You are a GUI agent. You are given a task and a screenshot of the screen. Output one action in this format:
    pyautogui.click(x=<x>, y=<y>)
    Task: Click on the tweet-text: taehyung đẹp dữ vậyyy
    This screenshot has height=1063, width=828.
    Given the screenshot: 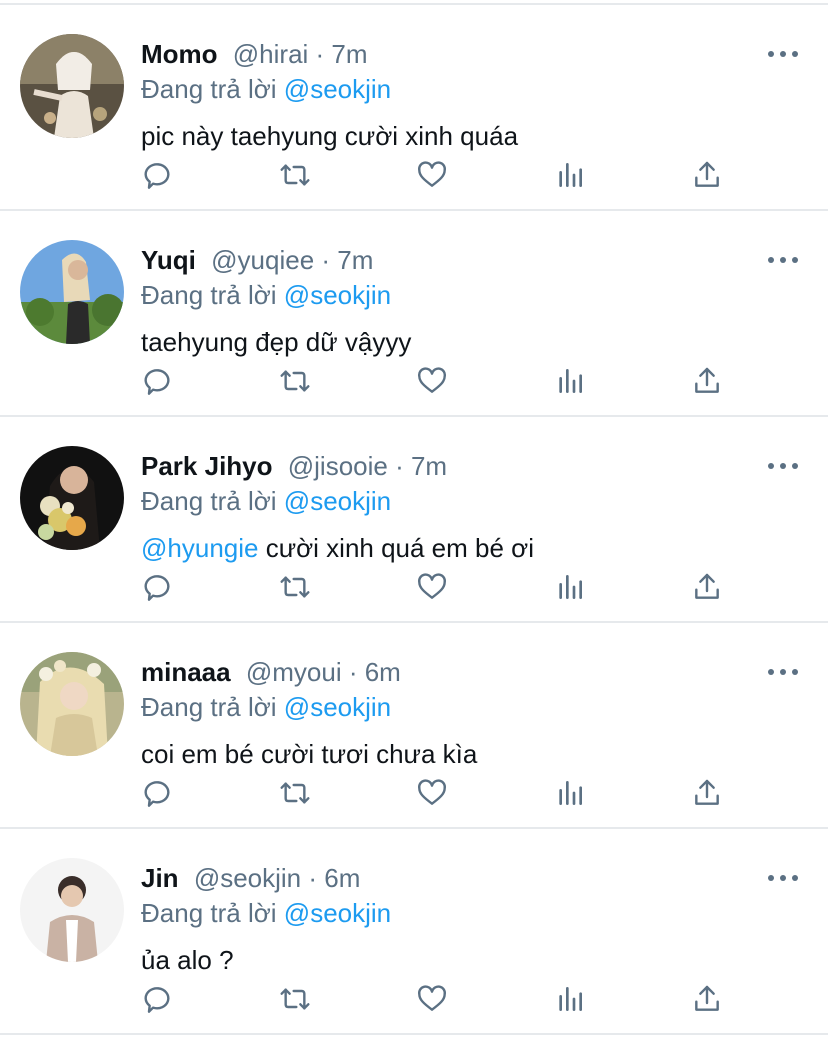 What is the action you would take?
    pyautogui.click(x=276, y=342)
    